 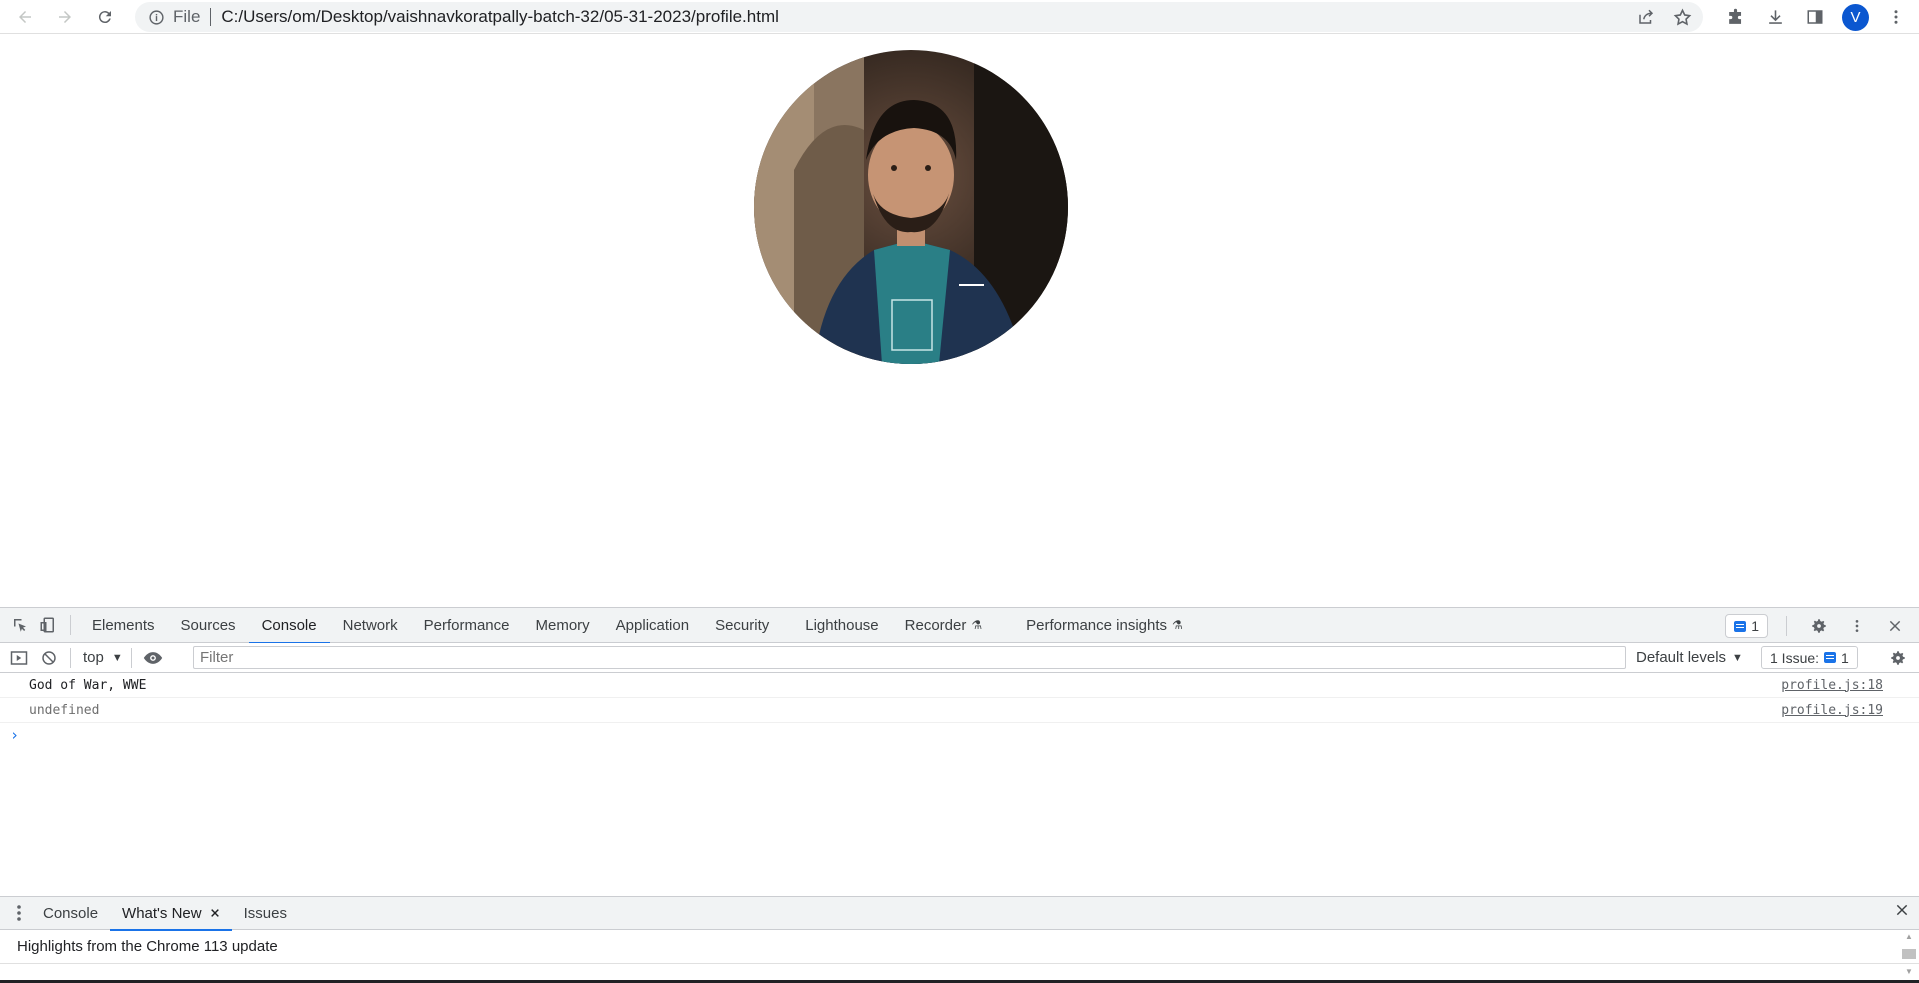 I want to click on back-button, so click(x=25, y=17).